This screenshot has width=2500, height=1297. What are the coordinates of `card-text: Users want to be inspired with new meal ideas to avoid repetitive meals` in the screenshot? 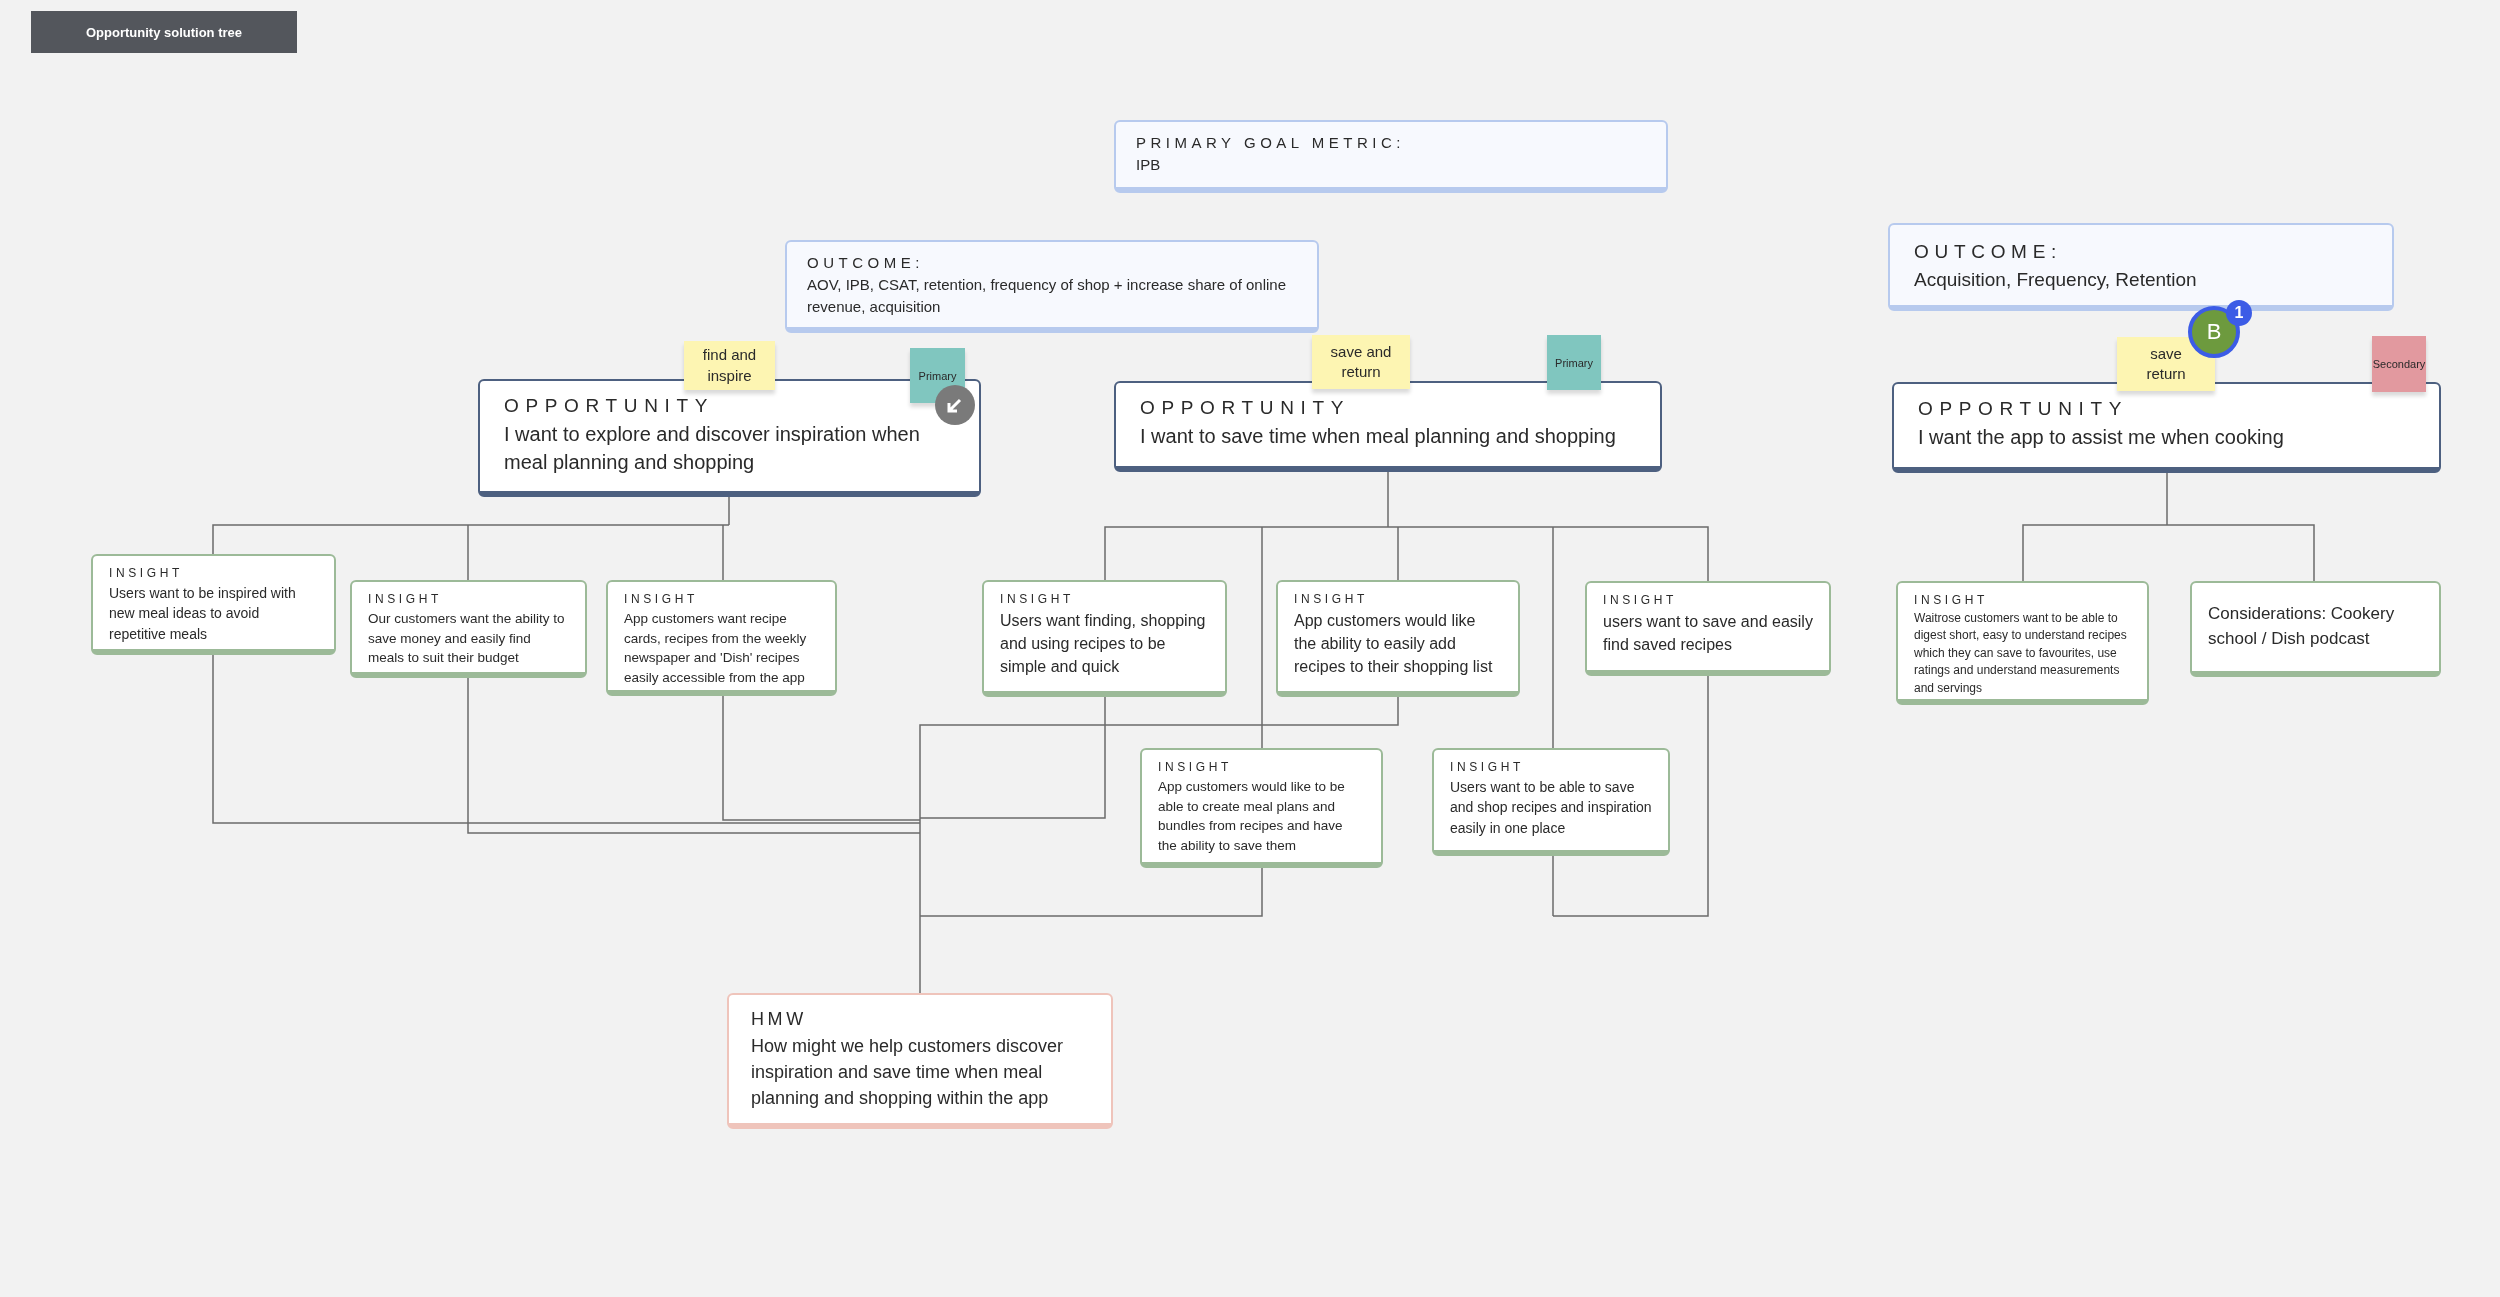 It's located at (203, 614).